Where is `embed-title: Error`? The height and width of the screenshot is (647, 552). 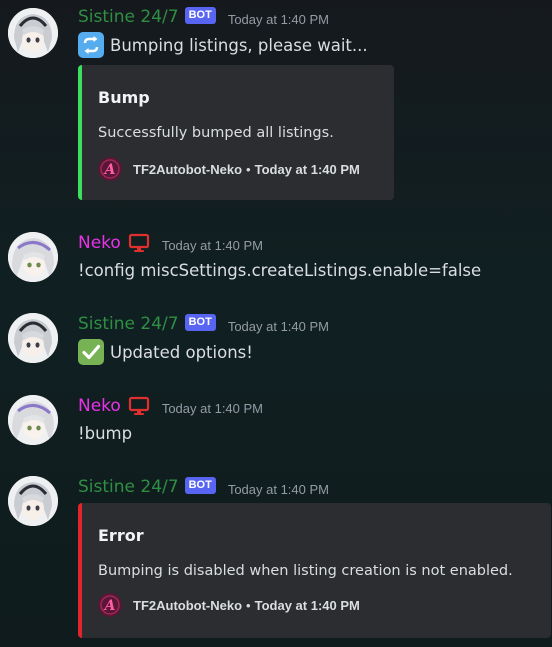 embed-title: Error is located at coordinates (121, 535).